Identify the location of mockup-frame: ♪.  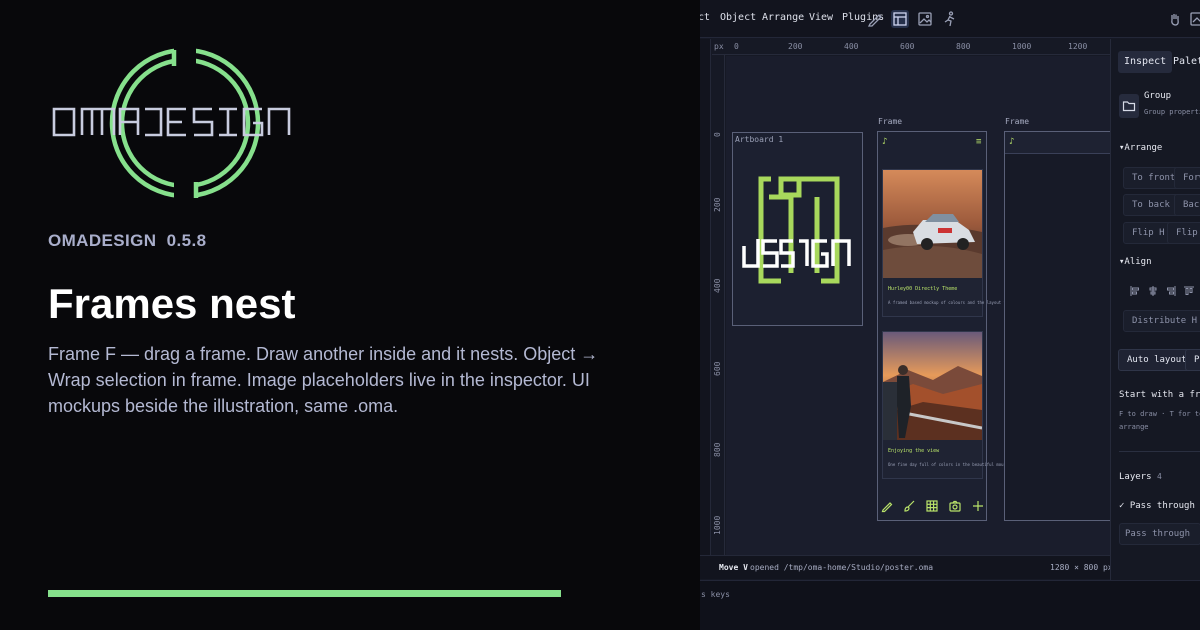
(1059, 326).